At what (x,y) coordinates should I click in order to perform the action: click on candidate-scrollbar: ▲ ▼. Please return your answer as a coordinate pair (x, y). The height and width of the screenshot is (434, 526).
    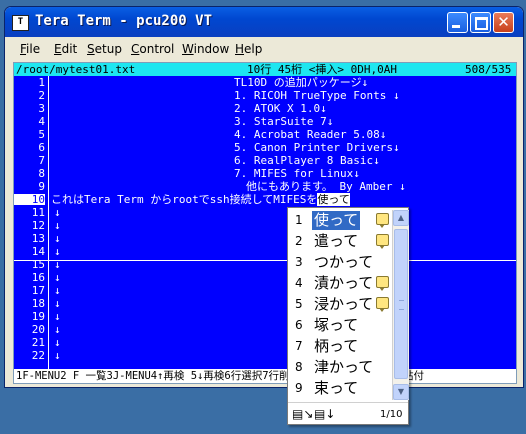
    Looking at the image, I should click on (400, 305).